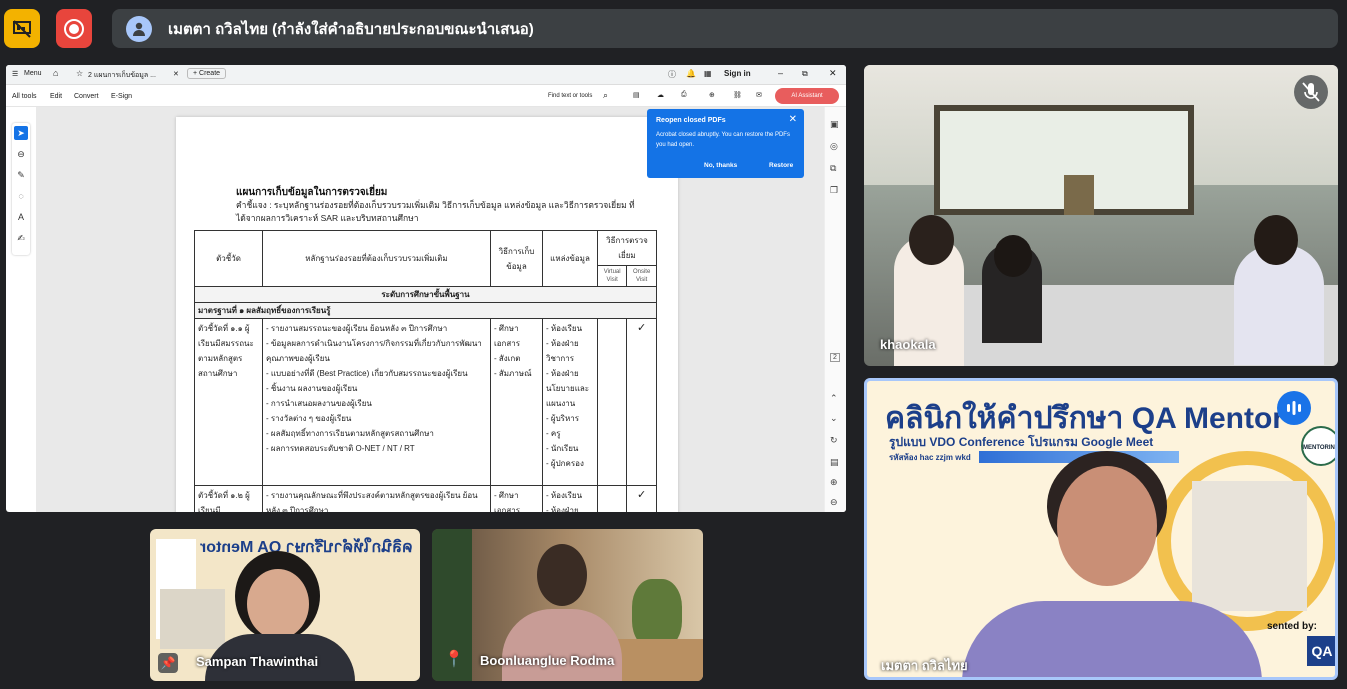 The width and height of the screenshot is (1347, 689). What do you see at coordinates (312, 192) in the screenshot?
I see `document-heading: แผนการเก็บข้อมูลในการตรวจเยี่ยม` at bounding box center [312, 192].